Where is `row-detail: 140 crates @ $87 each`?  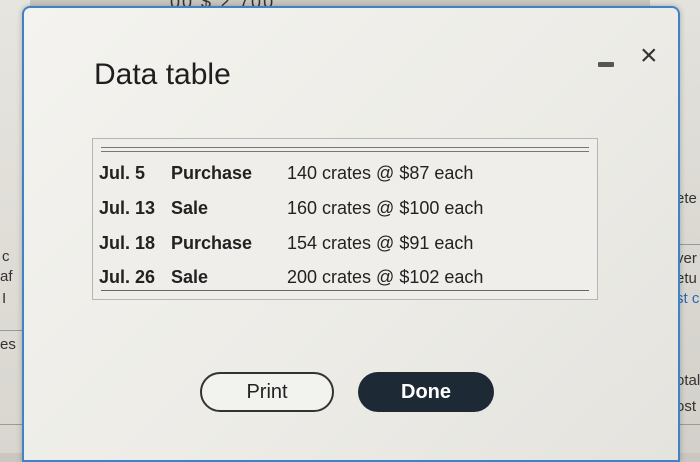 row-detail: 140 crates @ $87 each is located at coordinates (380, 173).